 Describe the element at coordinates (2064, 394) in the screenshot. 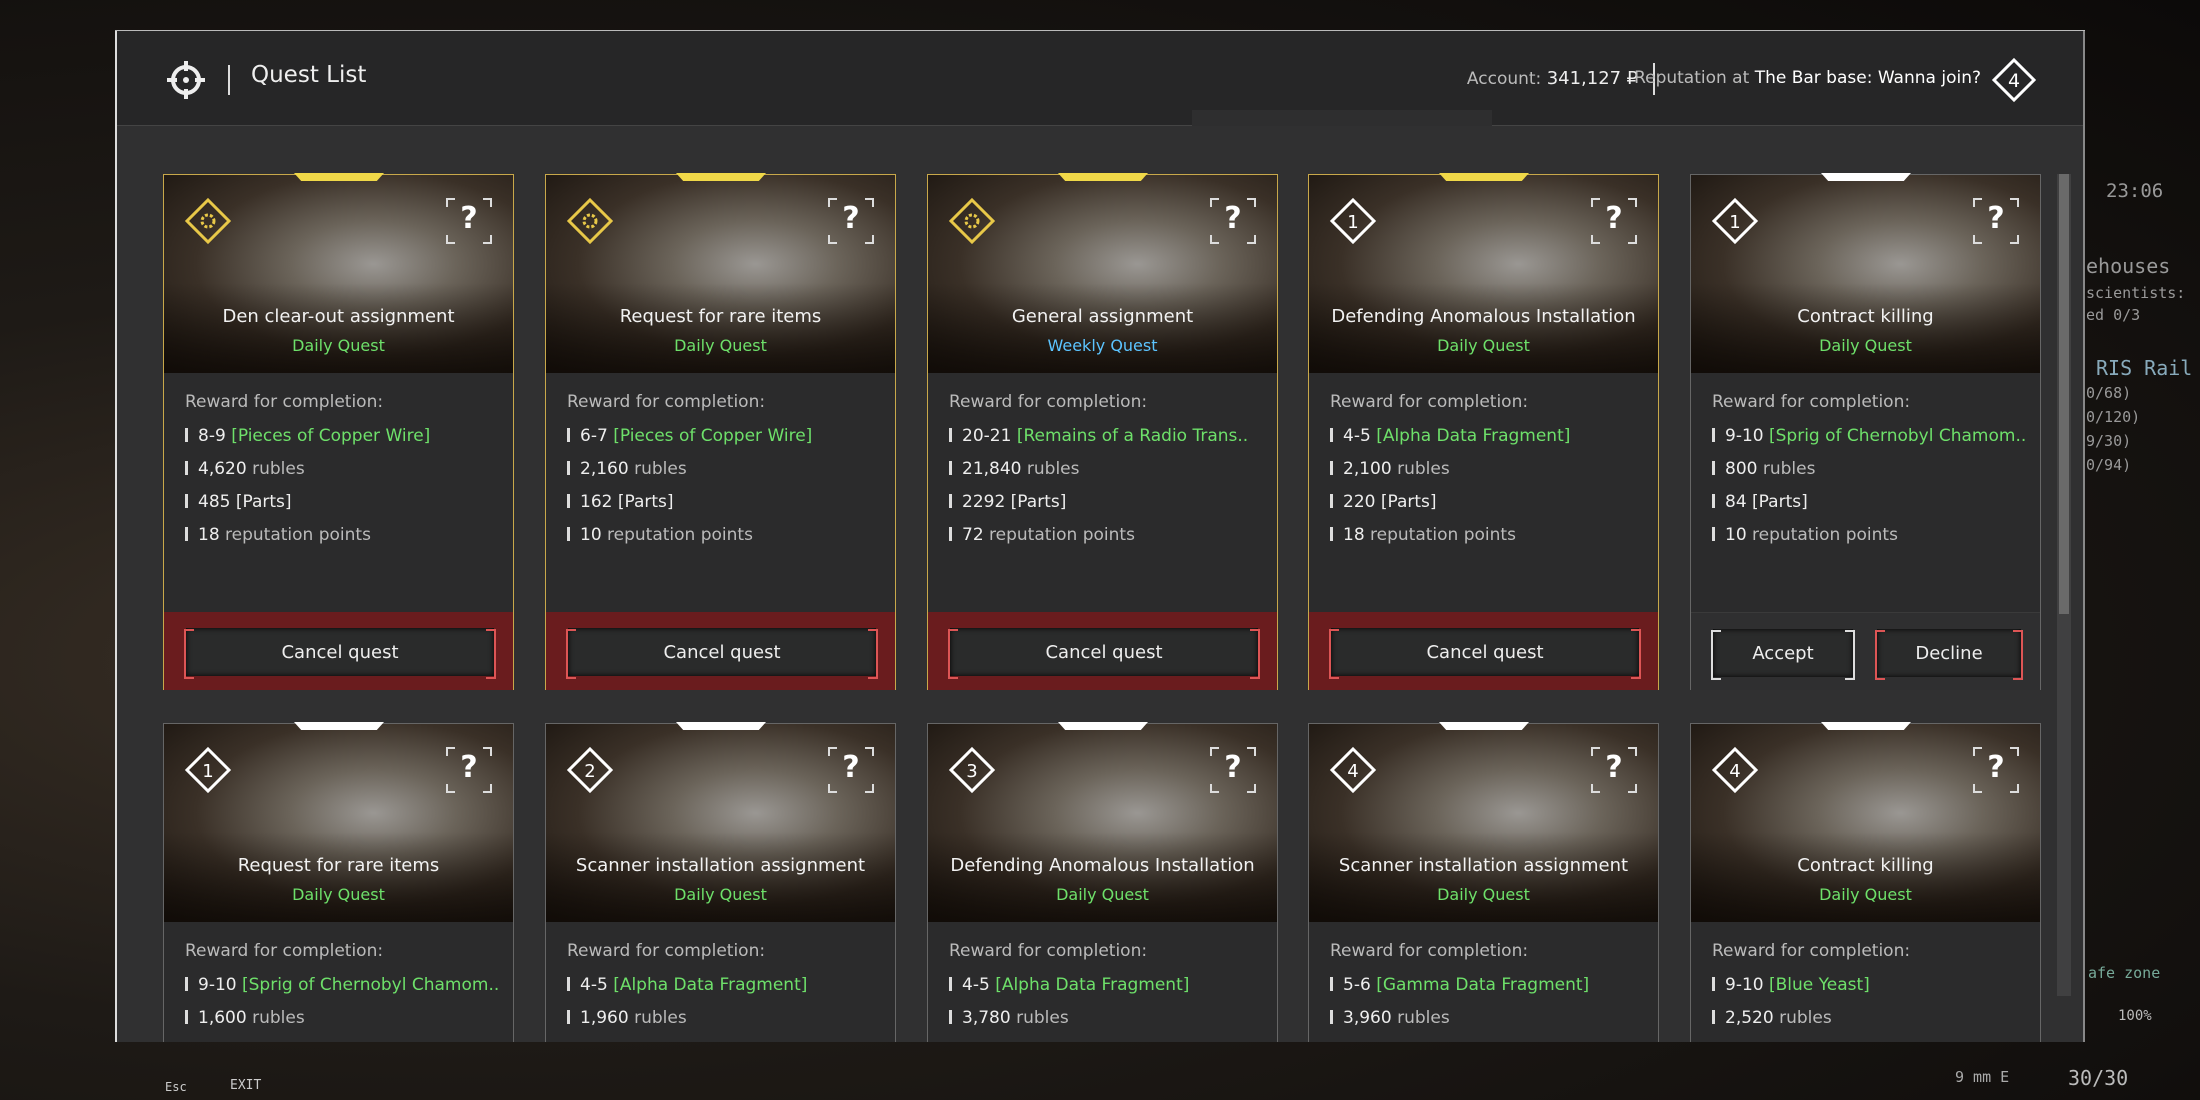

I see `scrollbar-thumb` at that location.